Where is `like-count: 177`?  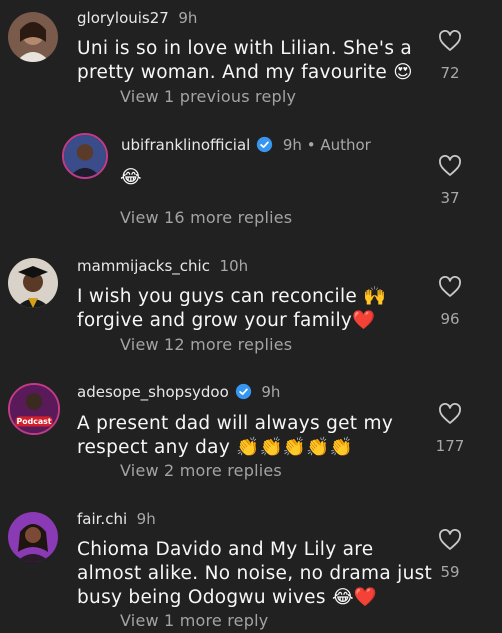 like-count: 177 is located at coordinates (450, 446).